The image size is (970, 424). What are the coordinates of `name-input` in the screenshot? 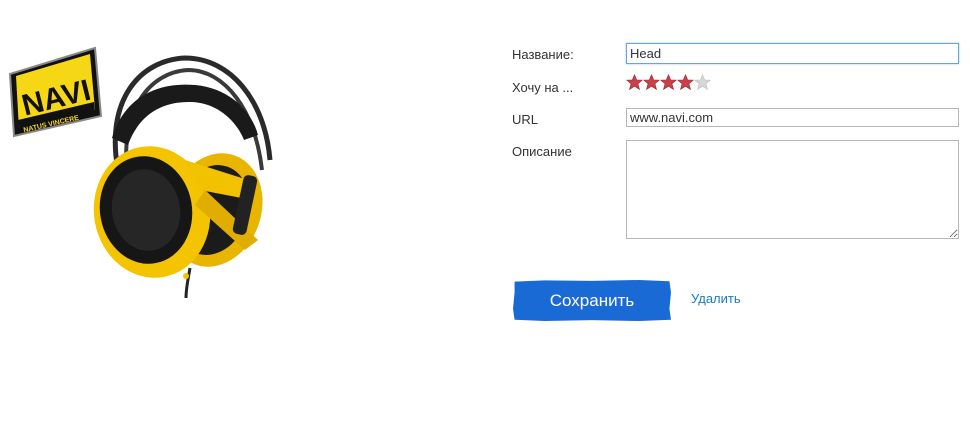 It's located at (792, 53).